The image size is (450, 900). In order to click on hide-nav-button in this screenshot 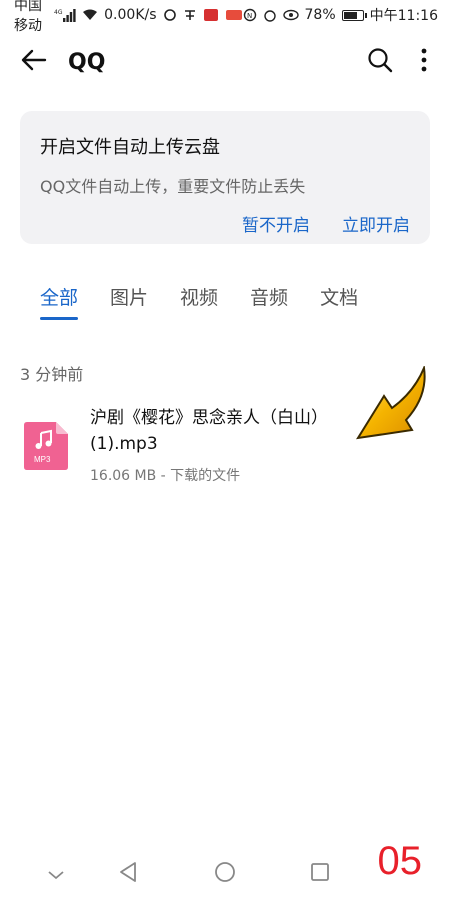, I will do `click(56, 874)`.